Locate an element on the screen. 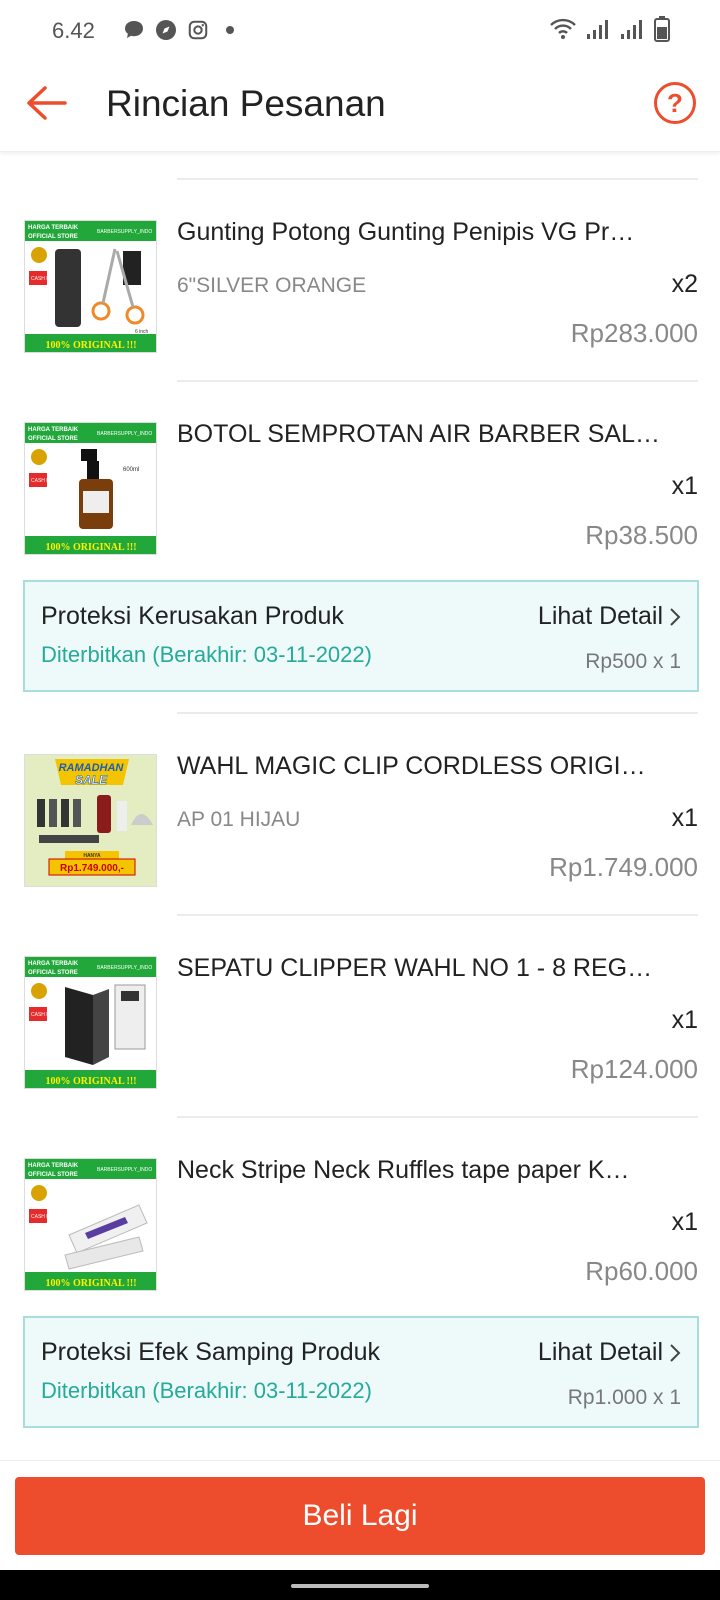  product-price: Rp60.000 is located at coordinates (641, 1271).